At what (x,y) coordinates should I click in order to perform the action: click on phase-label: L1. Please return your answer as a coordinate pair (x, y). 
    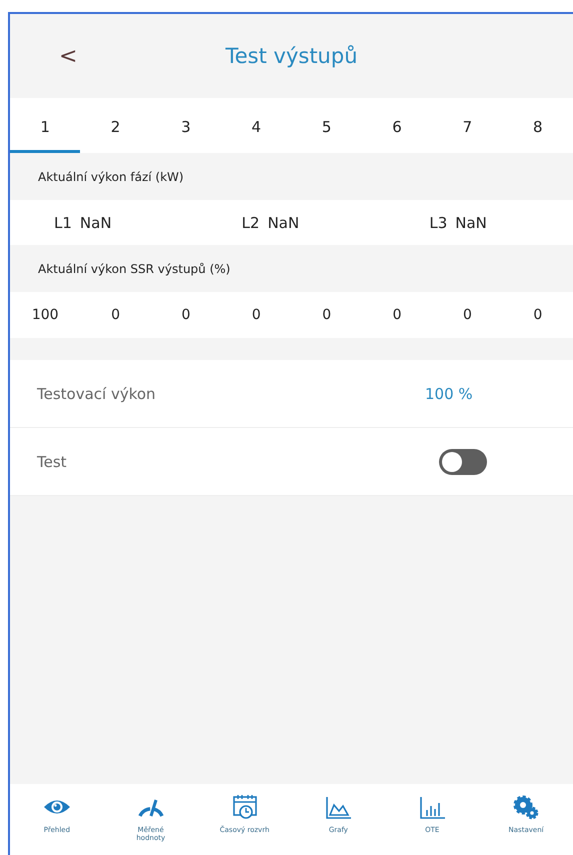
    Looking at the image, I should click on (63, 223).